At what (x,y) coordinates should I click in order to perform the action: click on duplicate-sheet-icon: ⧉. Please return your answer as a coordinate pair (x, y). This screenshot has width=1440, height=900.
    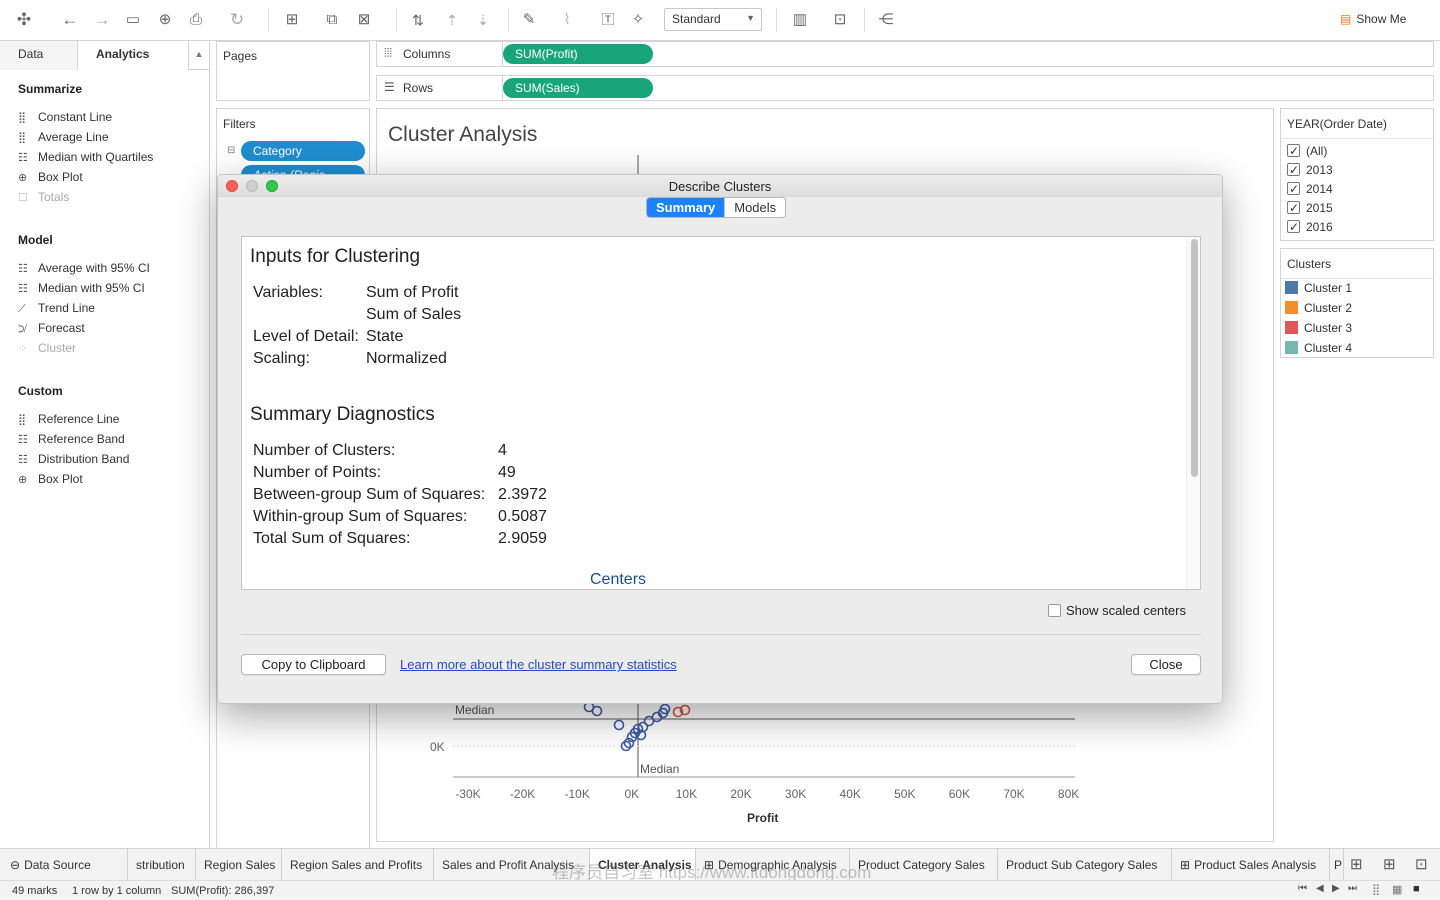
    Looking at the image, I should click on (332, 20).